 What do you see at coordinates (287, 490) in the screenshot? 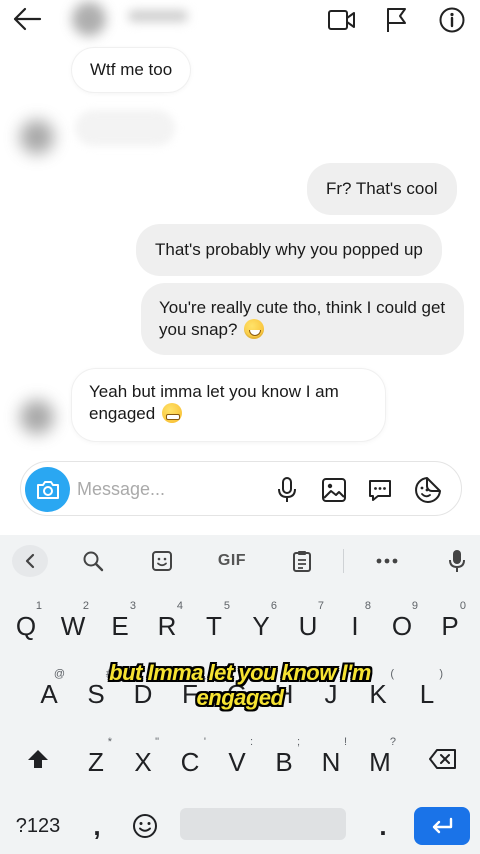
I see `microphone-icon` at bounding box center [287, 490].